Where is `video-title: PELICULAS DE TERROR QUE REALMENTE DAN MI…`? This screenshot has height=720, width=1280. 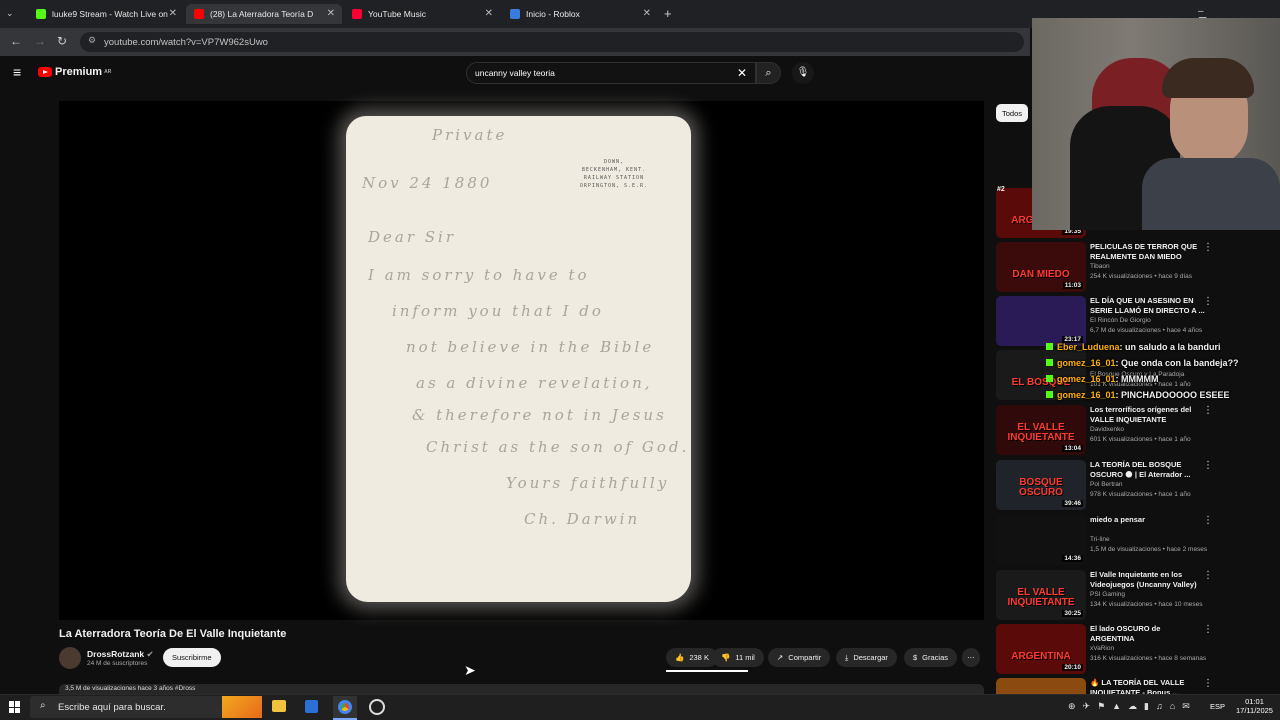
video-title: PELICULAS DE TERROR QUE REALMENTE DAN MI… is located at coordinates (1147, 252).